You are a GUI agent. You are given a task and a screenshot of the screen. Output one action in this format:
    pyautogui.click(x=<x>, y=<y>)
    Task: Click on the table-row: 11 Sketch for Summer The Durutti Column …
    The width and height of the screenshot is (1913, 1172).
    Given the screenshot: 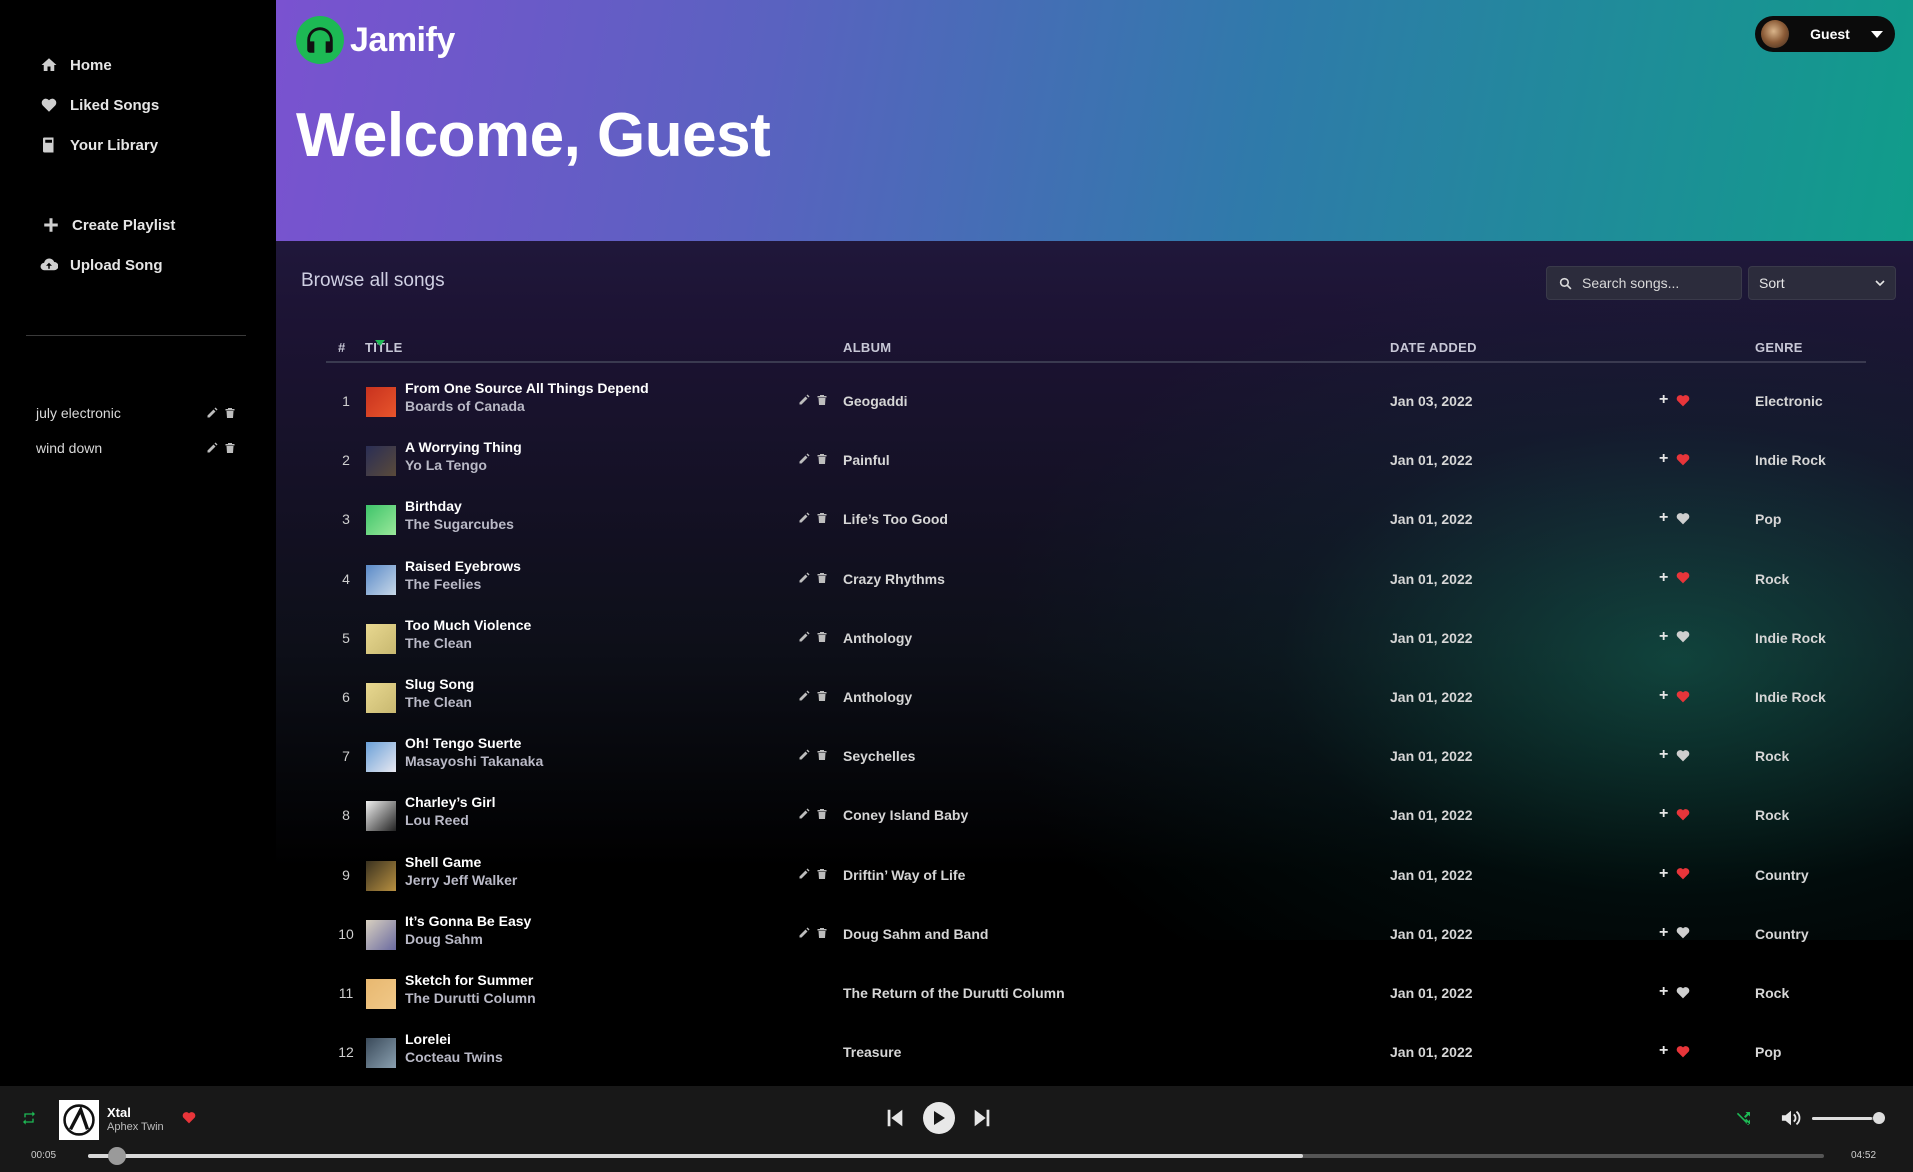 What is the action you would take?
    pyautogui.click(x=1096, y=993)
    